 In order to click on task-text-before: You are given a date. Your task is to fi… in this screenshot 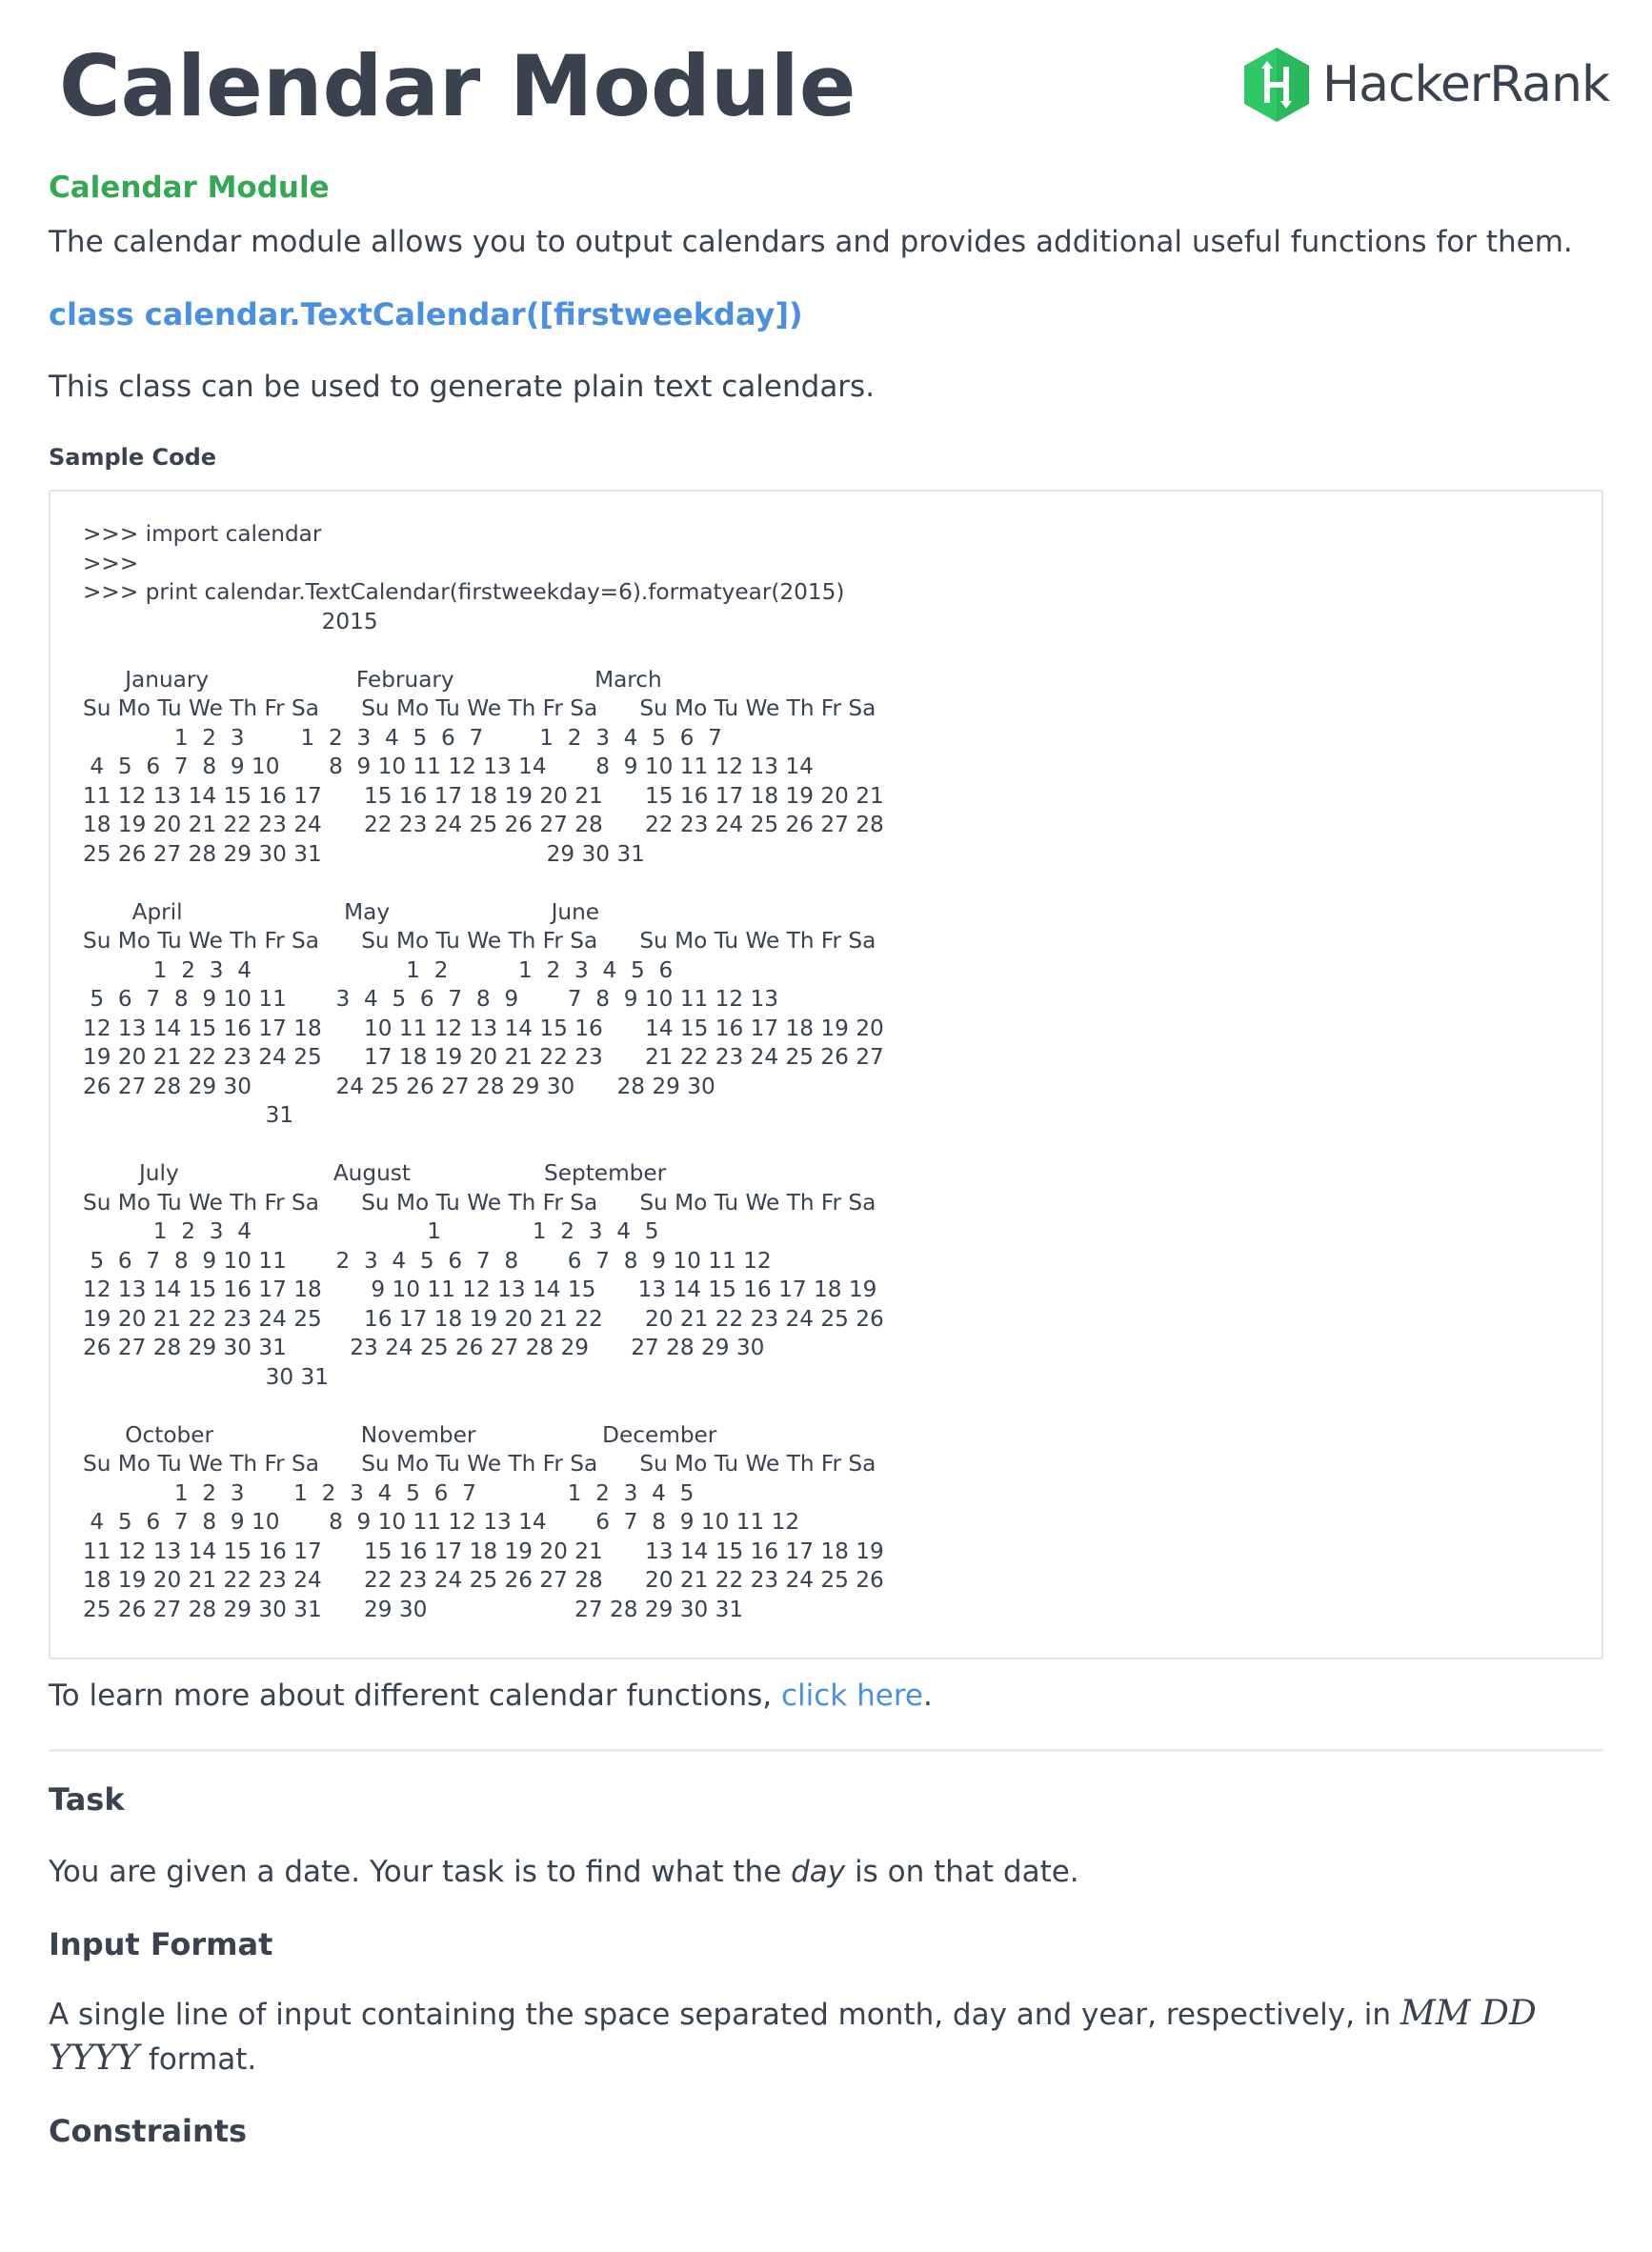, I will do `click(420, 1872)`.